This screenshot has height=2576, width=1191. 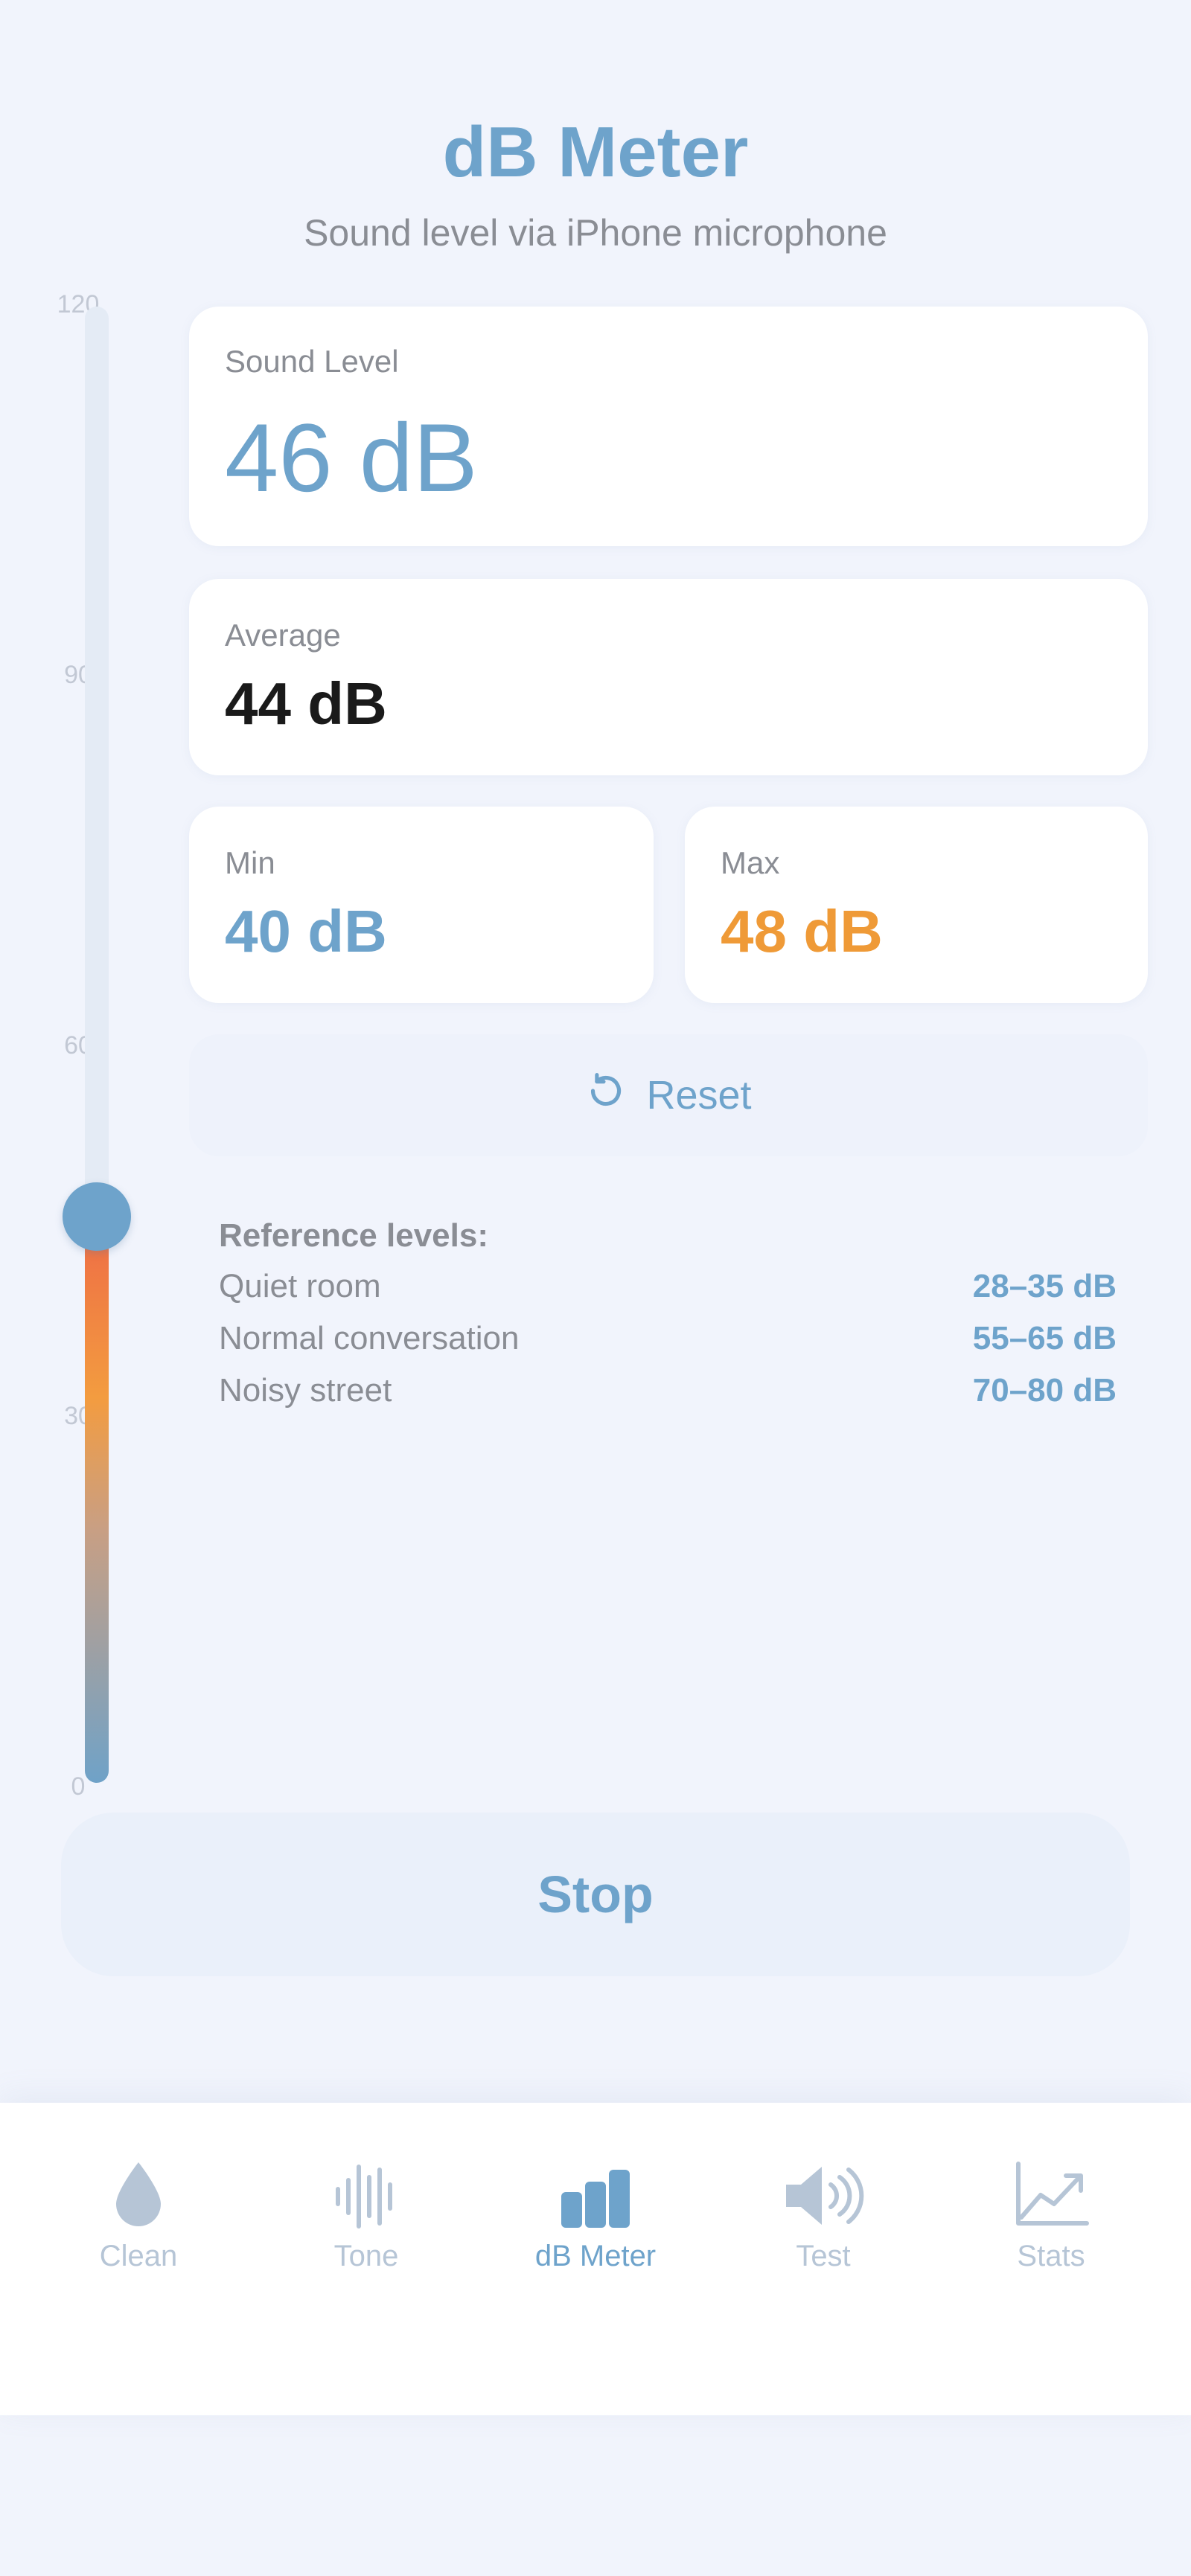 I want to click on meter-level-indicator, so click(x=97, y=1216).